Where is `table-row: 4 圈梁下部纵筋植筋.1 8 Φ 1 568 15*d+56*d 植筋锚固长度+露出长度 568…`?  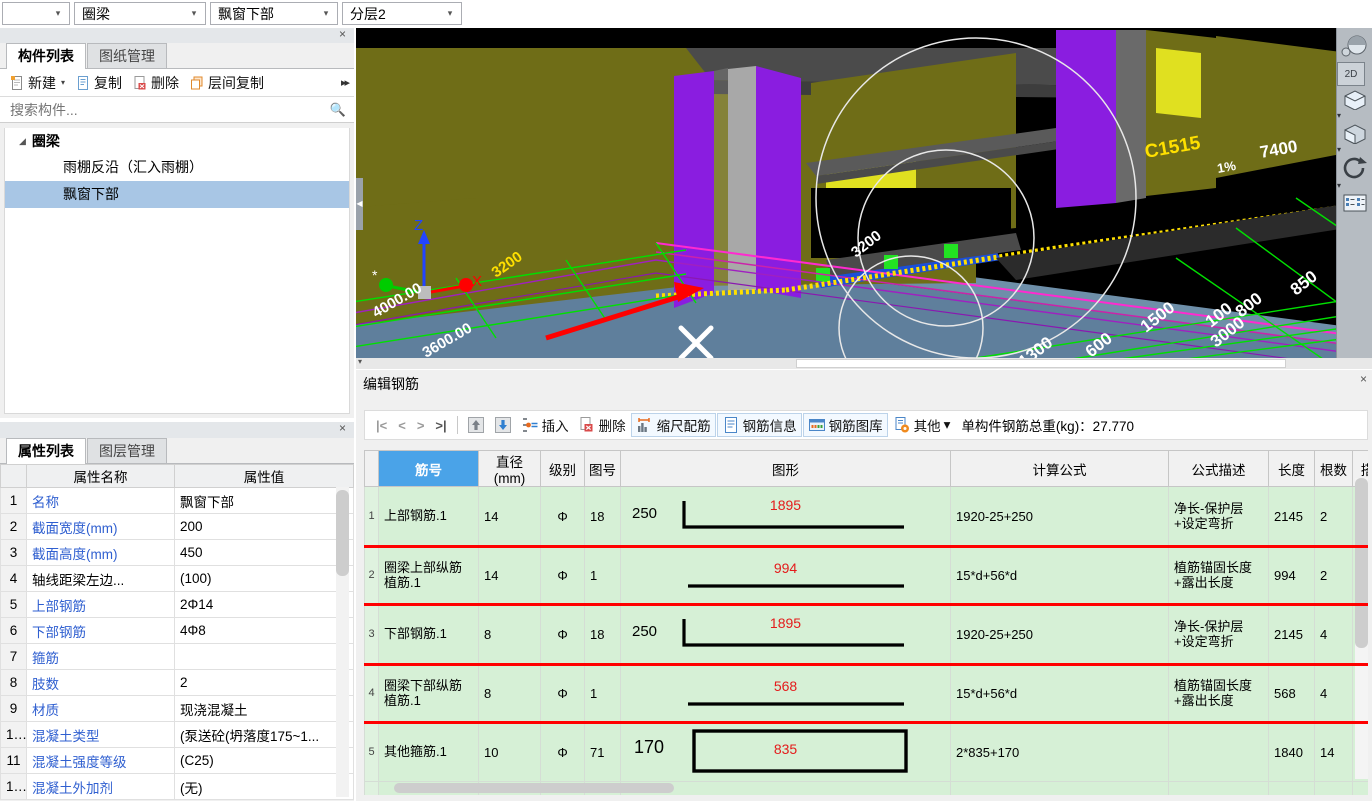
table-row: 4 圈梁下部纵筋植筋.1 8 Φ 1 568 15*d+56*d 植筋锚固长度+露出长度 568… is located at coordinates (866, 693).